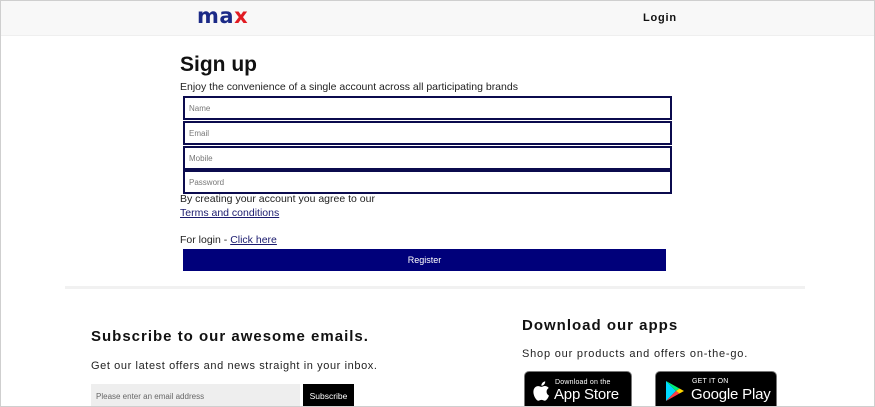  I want to click on apple-icon, so click(541, 391).